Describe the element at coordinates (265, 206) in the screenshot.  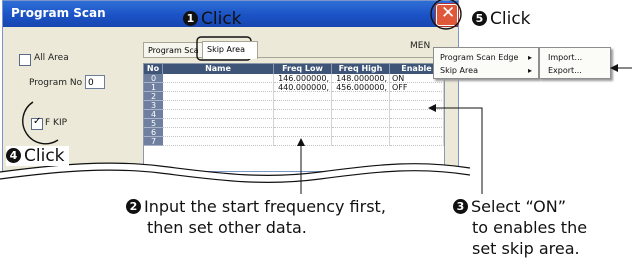
I see `callout-text-line: Input the start frequency first,` at that location.